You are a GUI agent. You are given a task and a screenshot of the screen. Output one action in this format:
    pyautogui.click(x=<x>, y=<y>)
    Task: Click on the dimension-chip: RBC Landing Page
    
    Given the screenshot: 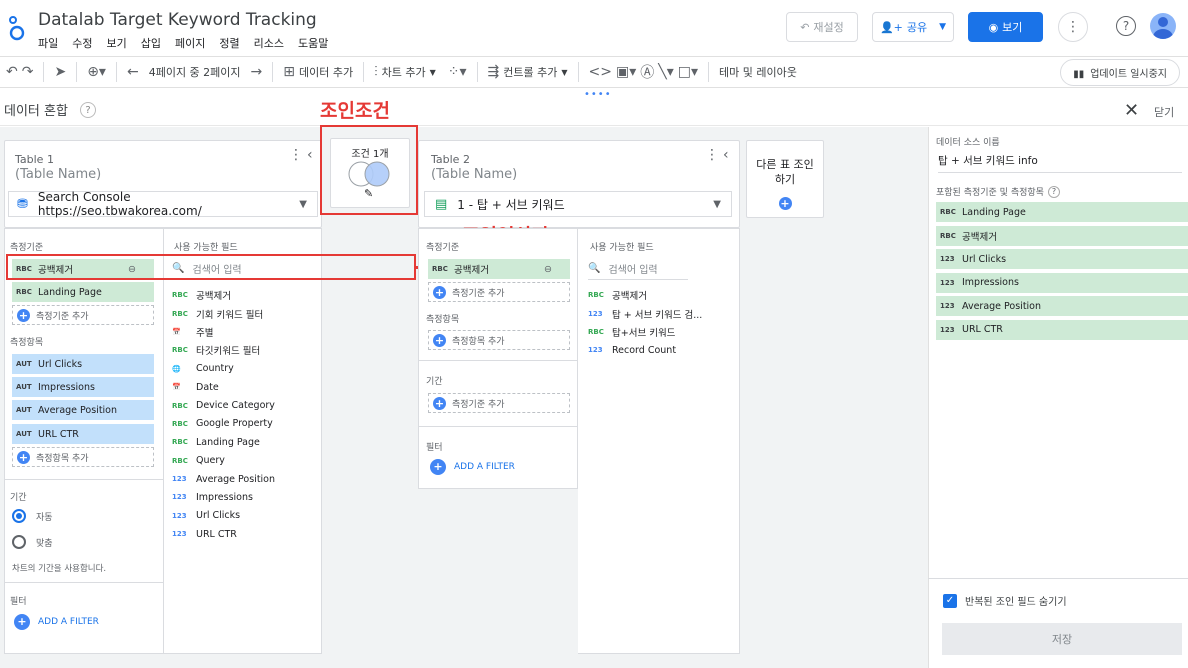 What is the action you would take?
    pyautogui.click(x=83, y=292)
    